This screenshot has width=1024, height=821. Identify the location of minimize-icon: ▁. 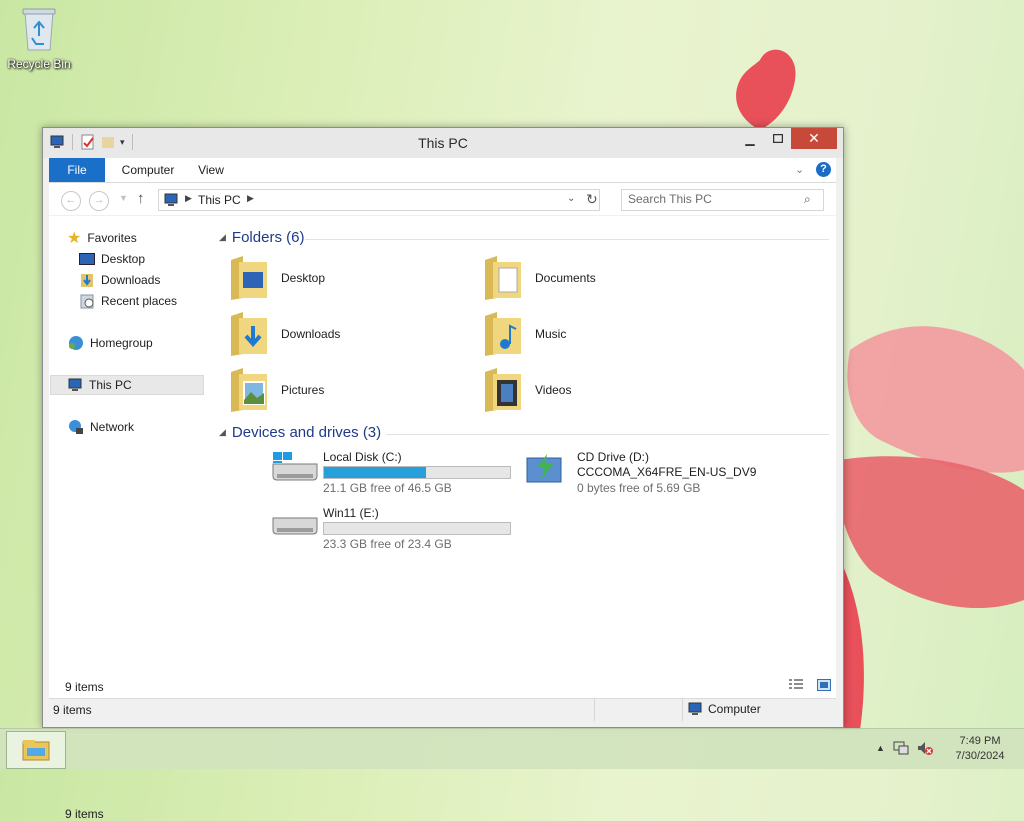
(750, 138).